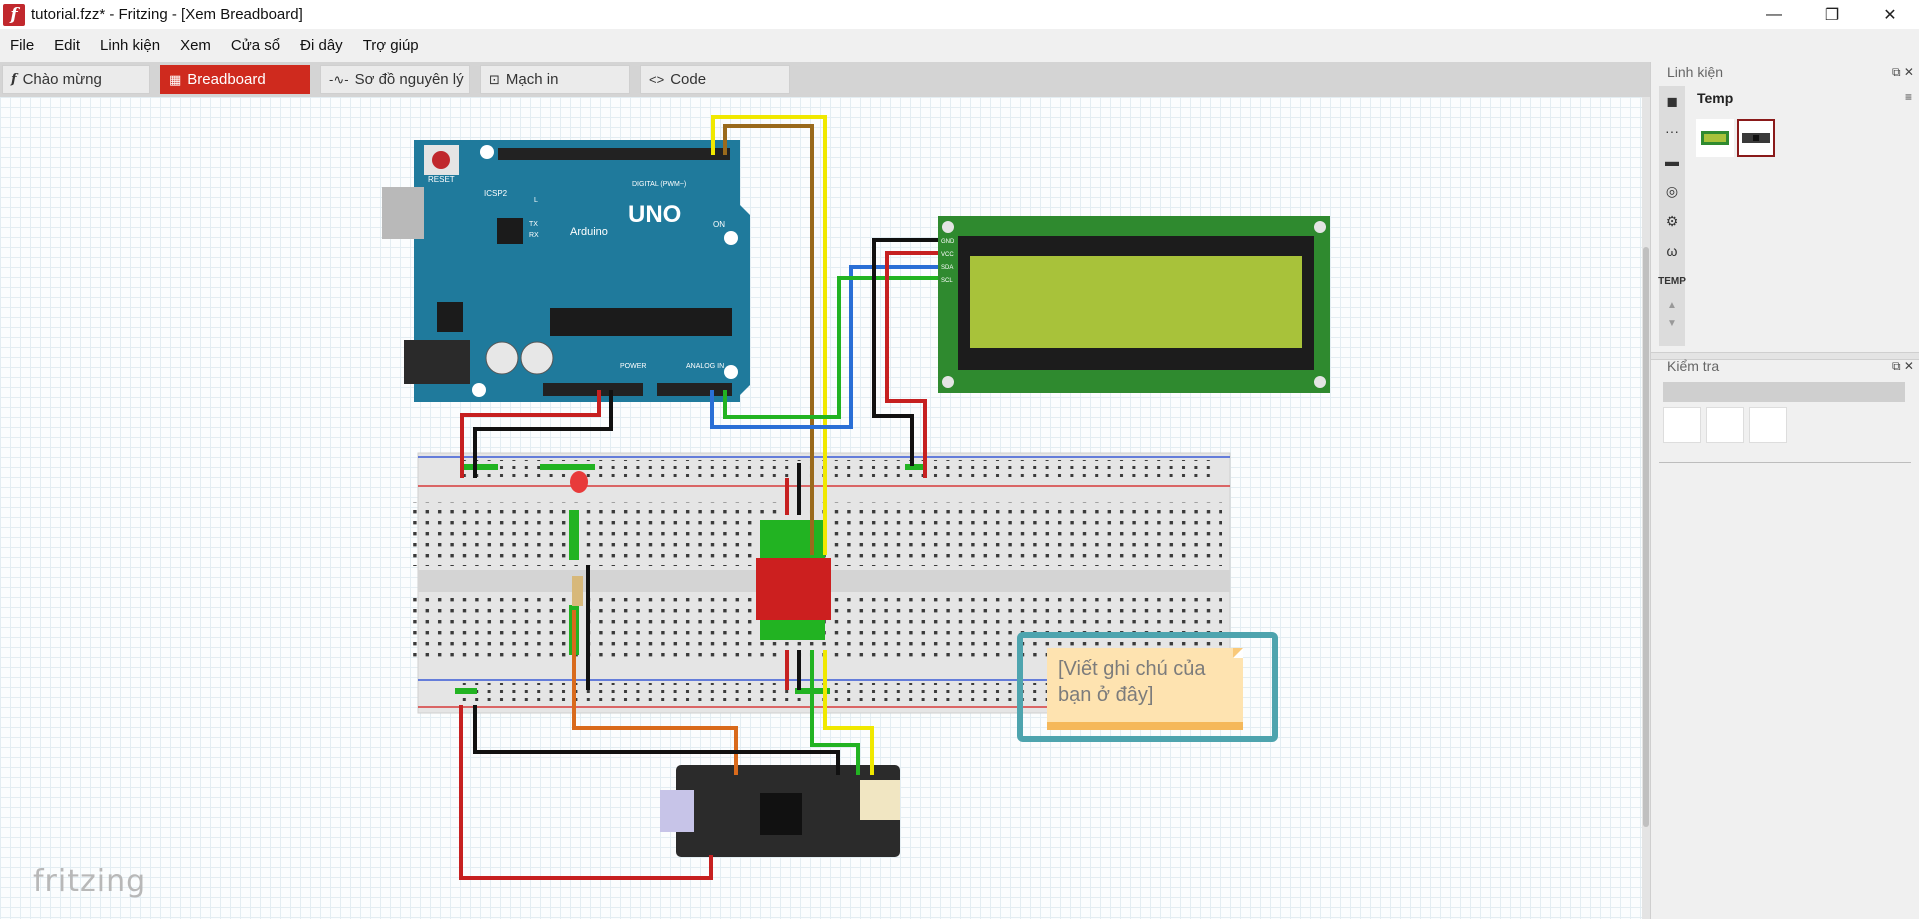 This screenshot has width=1919, height=919. I want to click on tab-schematic: -∿- Sơ đồ nguyên lý, so click(395, 79).